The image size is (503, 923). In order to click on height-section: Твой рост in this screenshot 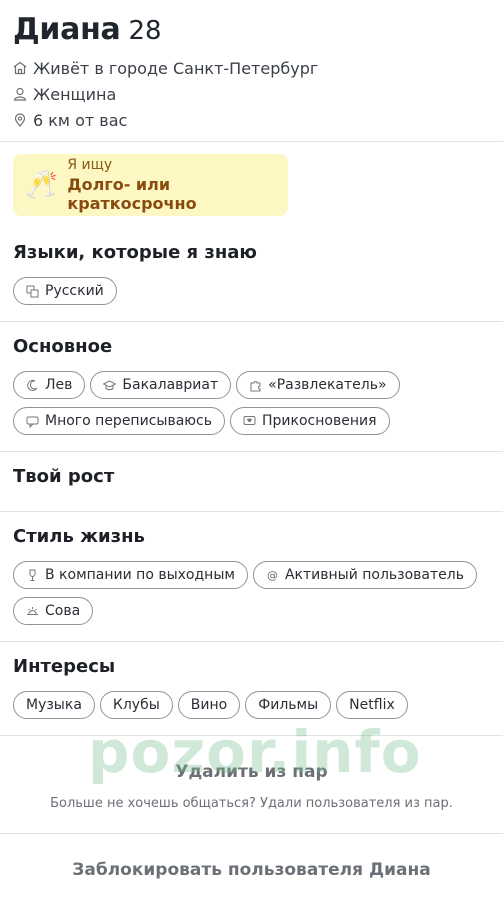, I will do `click(251, 481)`.